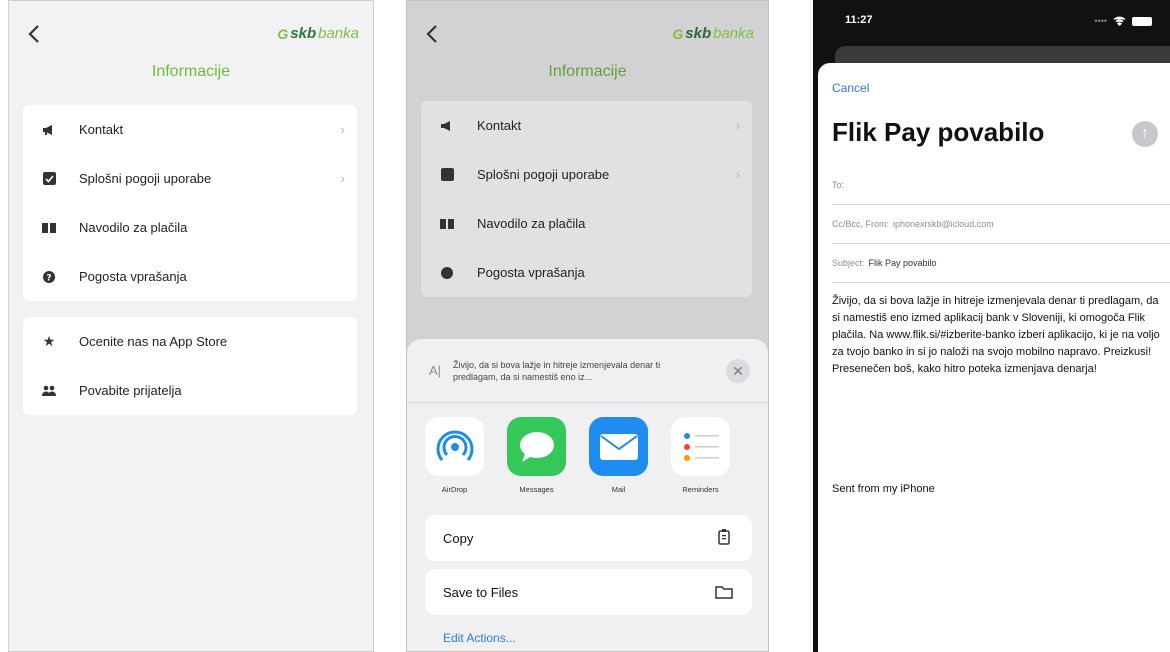 The width and height of the screenshot is (1170, 652). Describe the element at coordinates (861, 224) in the screenshot. I see `cc-from-label: Cc/Bcc, From:` at that location.